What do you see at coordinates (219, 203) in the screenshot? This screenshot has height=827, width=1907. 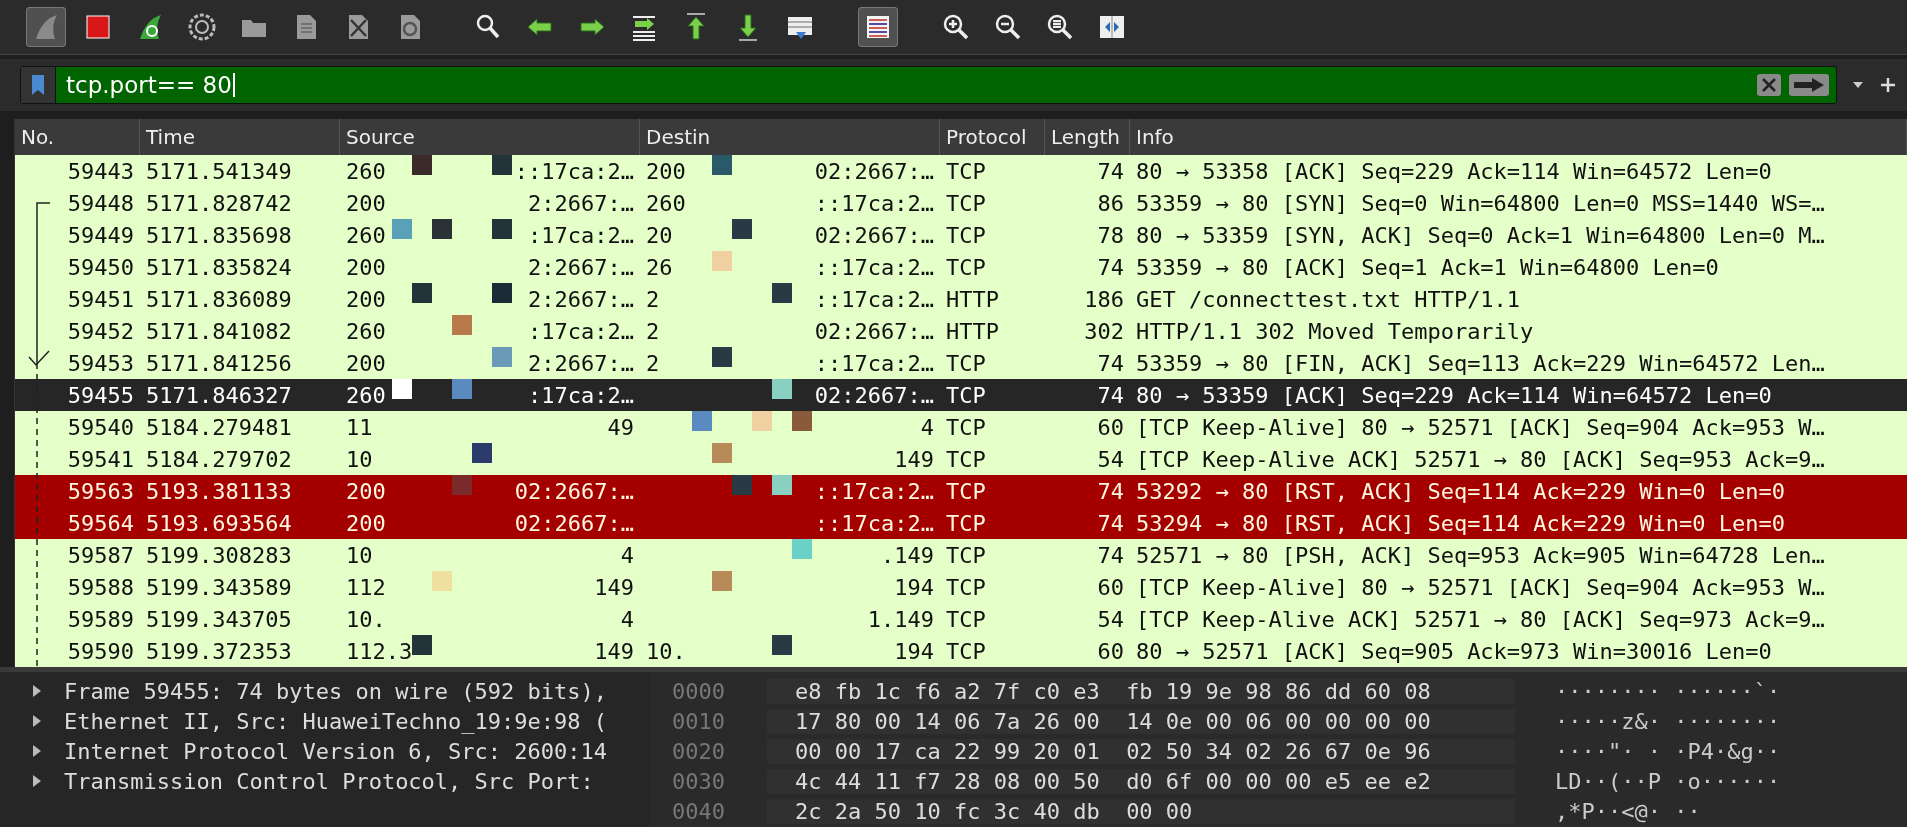 I see `table-cell-text: 5171.828742` at bounding box center [219, 203].